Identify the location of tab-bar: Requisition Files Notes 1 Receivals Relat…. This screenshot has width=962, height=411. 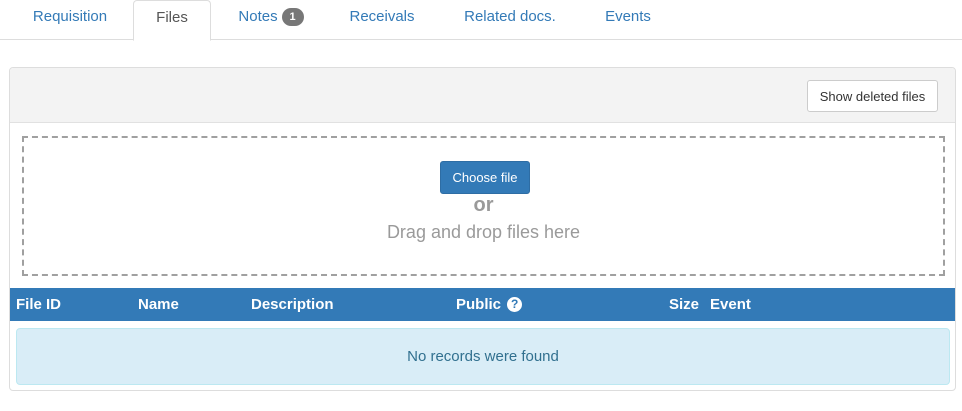
(481, 20).